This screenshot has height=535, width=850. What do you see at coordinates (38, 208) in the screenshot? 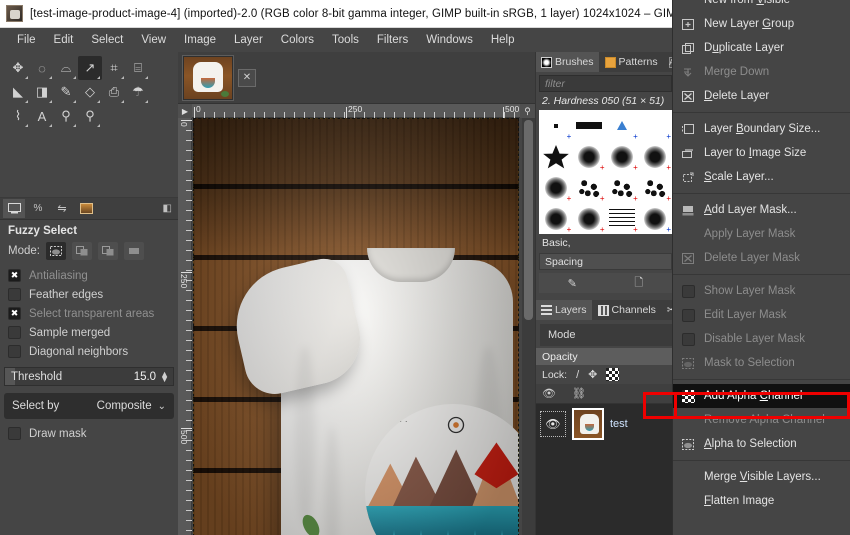
I see `tab-device-status: %` at bounding box center [38, 208].